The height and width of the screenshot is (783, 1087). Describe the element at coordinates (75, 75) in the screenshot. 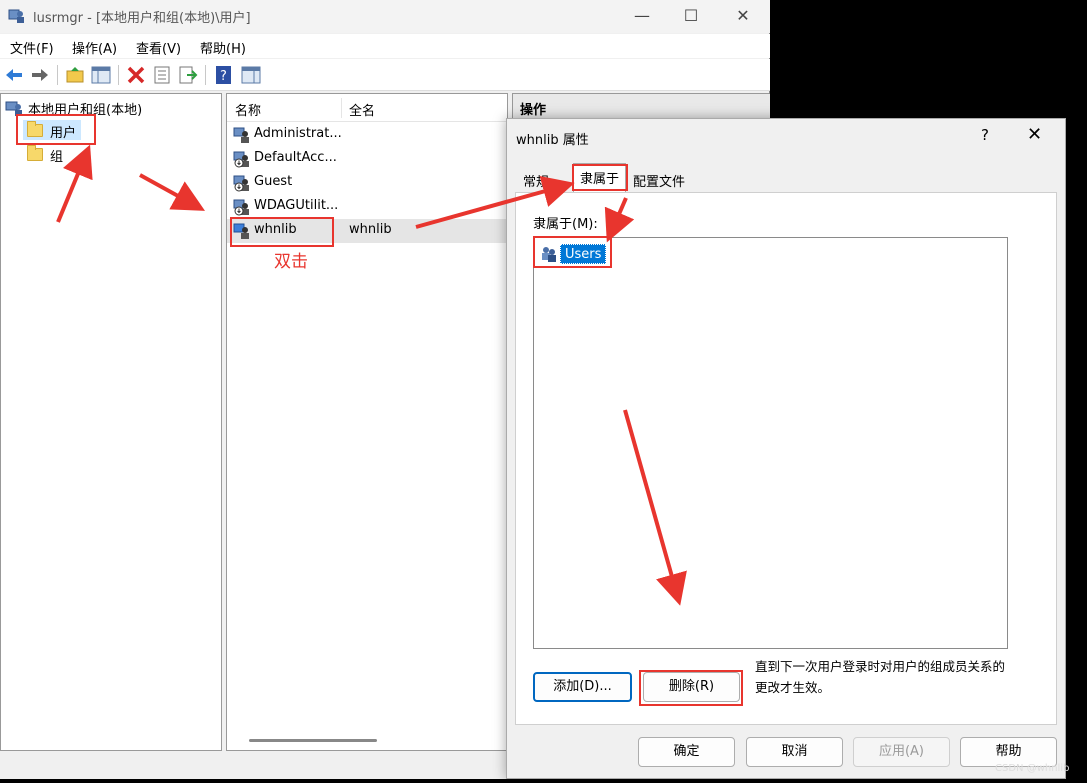

I see `up-folder-icon` at that location.